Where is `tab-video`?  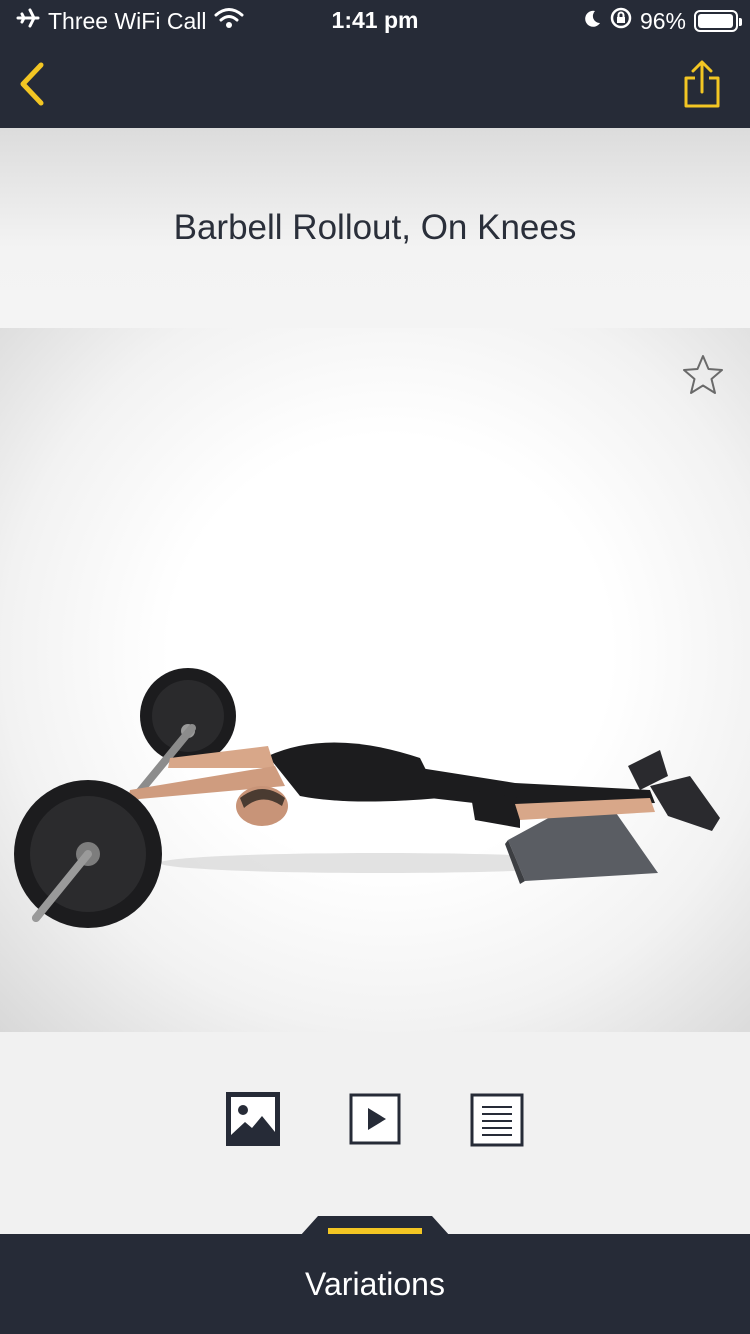
tab-video is located at coordinates (375, 1119).